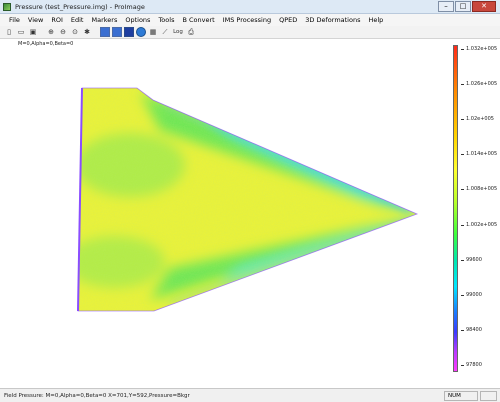 The width and height of the screenshot is (500, 402). I want to click on save-icon: ▣, so click(33, 32).